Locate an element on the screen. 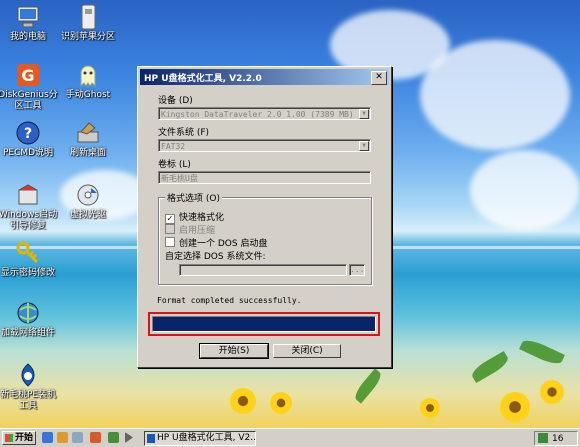 This screenshot has height=447, width=580. drive-icon is located at coordinates (88, 17).